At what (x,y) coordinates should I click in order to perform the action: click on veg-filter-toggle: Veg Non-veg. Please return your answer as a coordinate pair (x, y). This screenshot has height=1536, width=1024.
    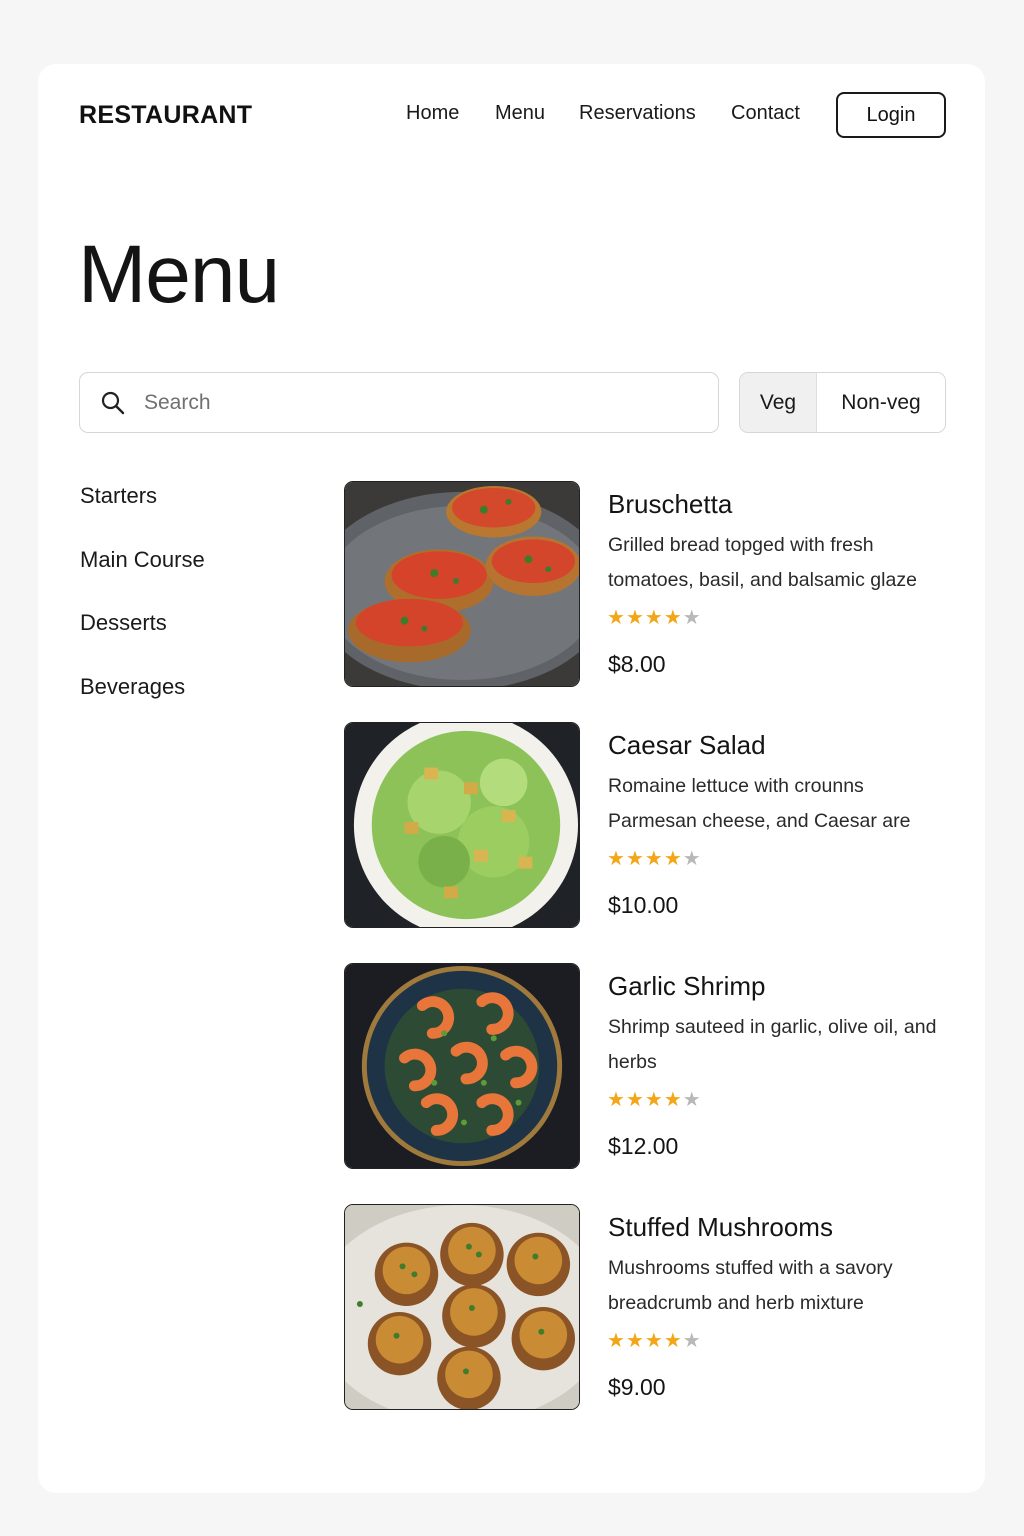
    Looking at the image, I should click on (842, 402).